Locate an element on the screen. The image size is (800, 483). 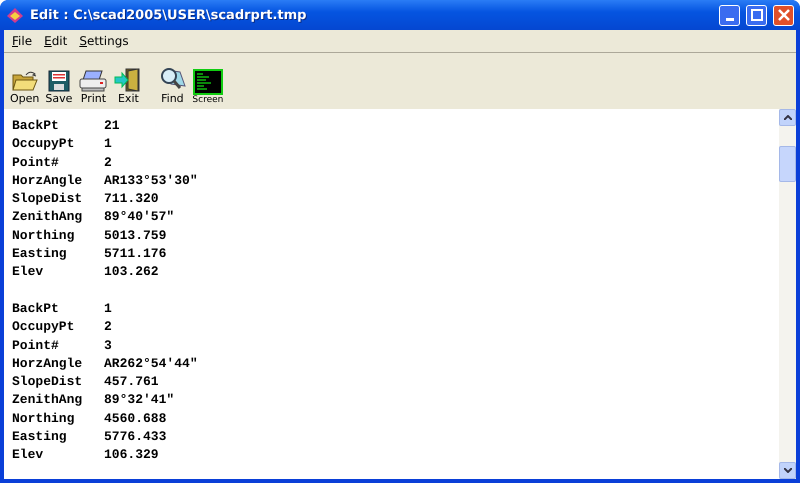
toolbar-button: Find is located at coordinates (172, 85).